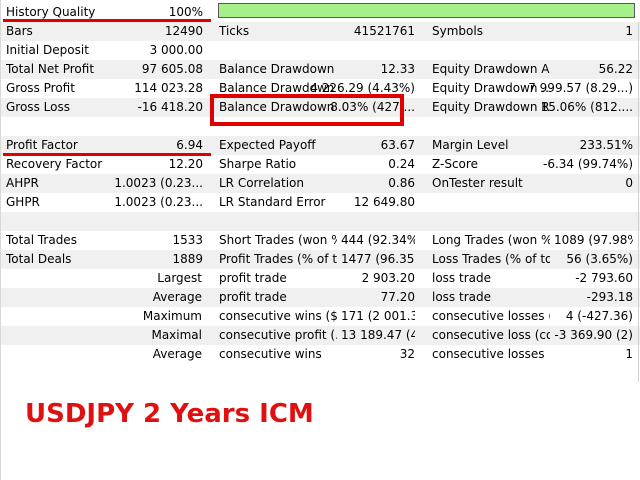  Describe the element at coordinates (407, 354) in the screenshot. I see `cell-c2v: 32` at that location.